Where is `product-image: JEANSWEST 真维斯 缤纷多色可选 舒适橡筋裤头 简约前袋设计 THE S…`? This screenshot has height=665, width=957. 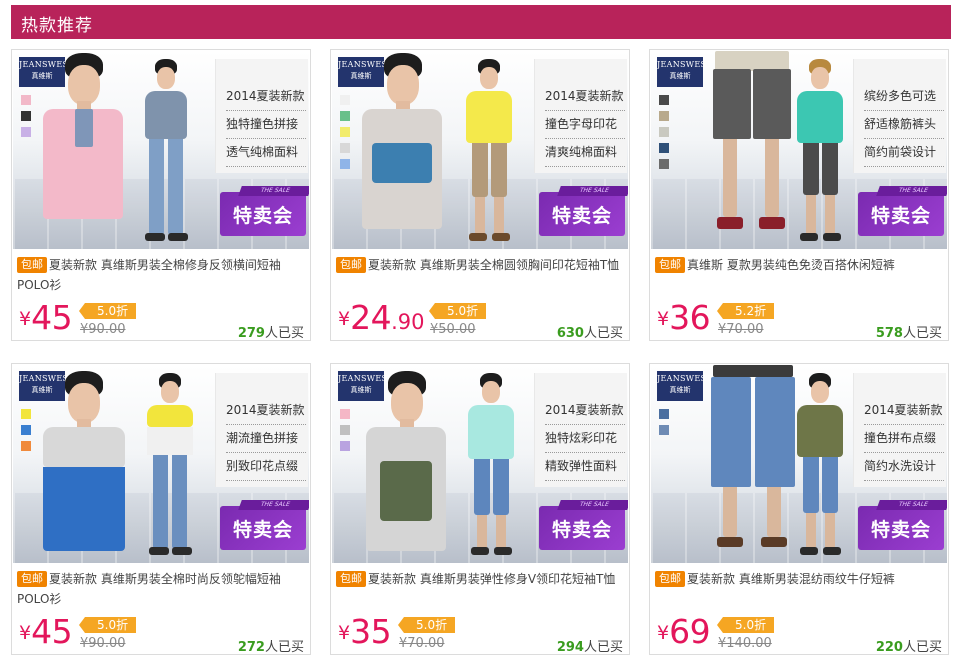 product-image: JEANSWEST 真维斯 缤纷多色可选 舒适橡筋裤头 简约前袋设计 THE S… is located at coordinates (799, 150).